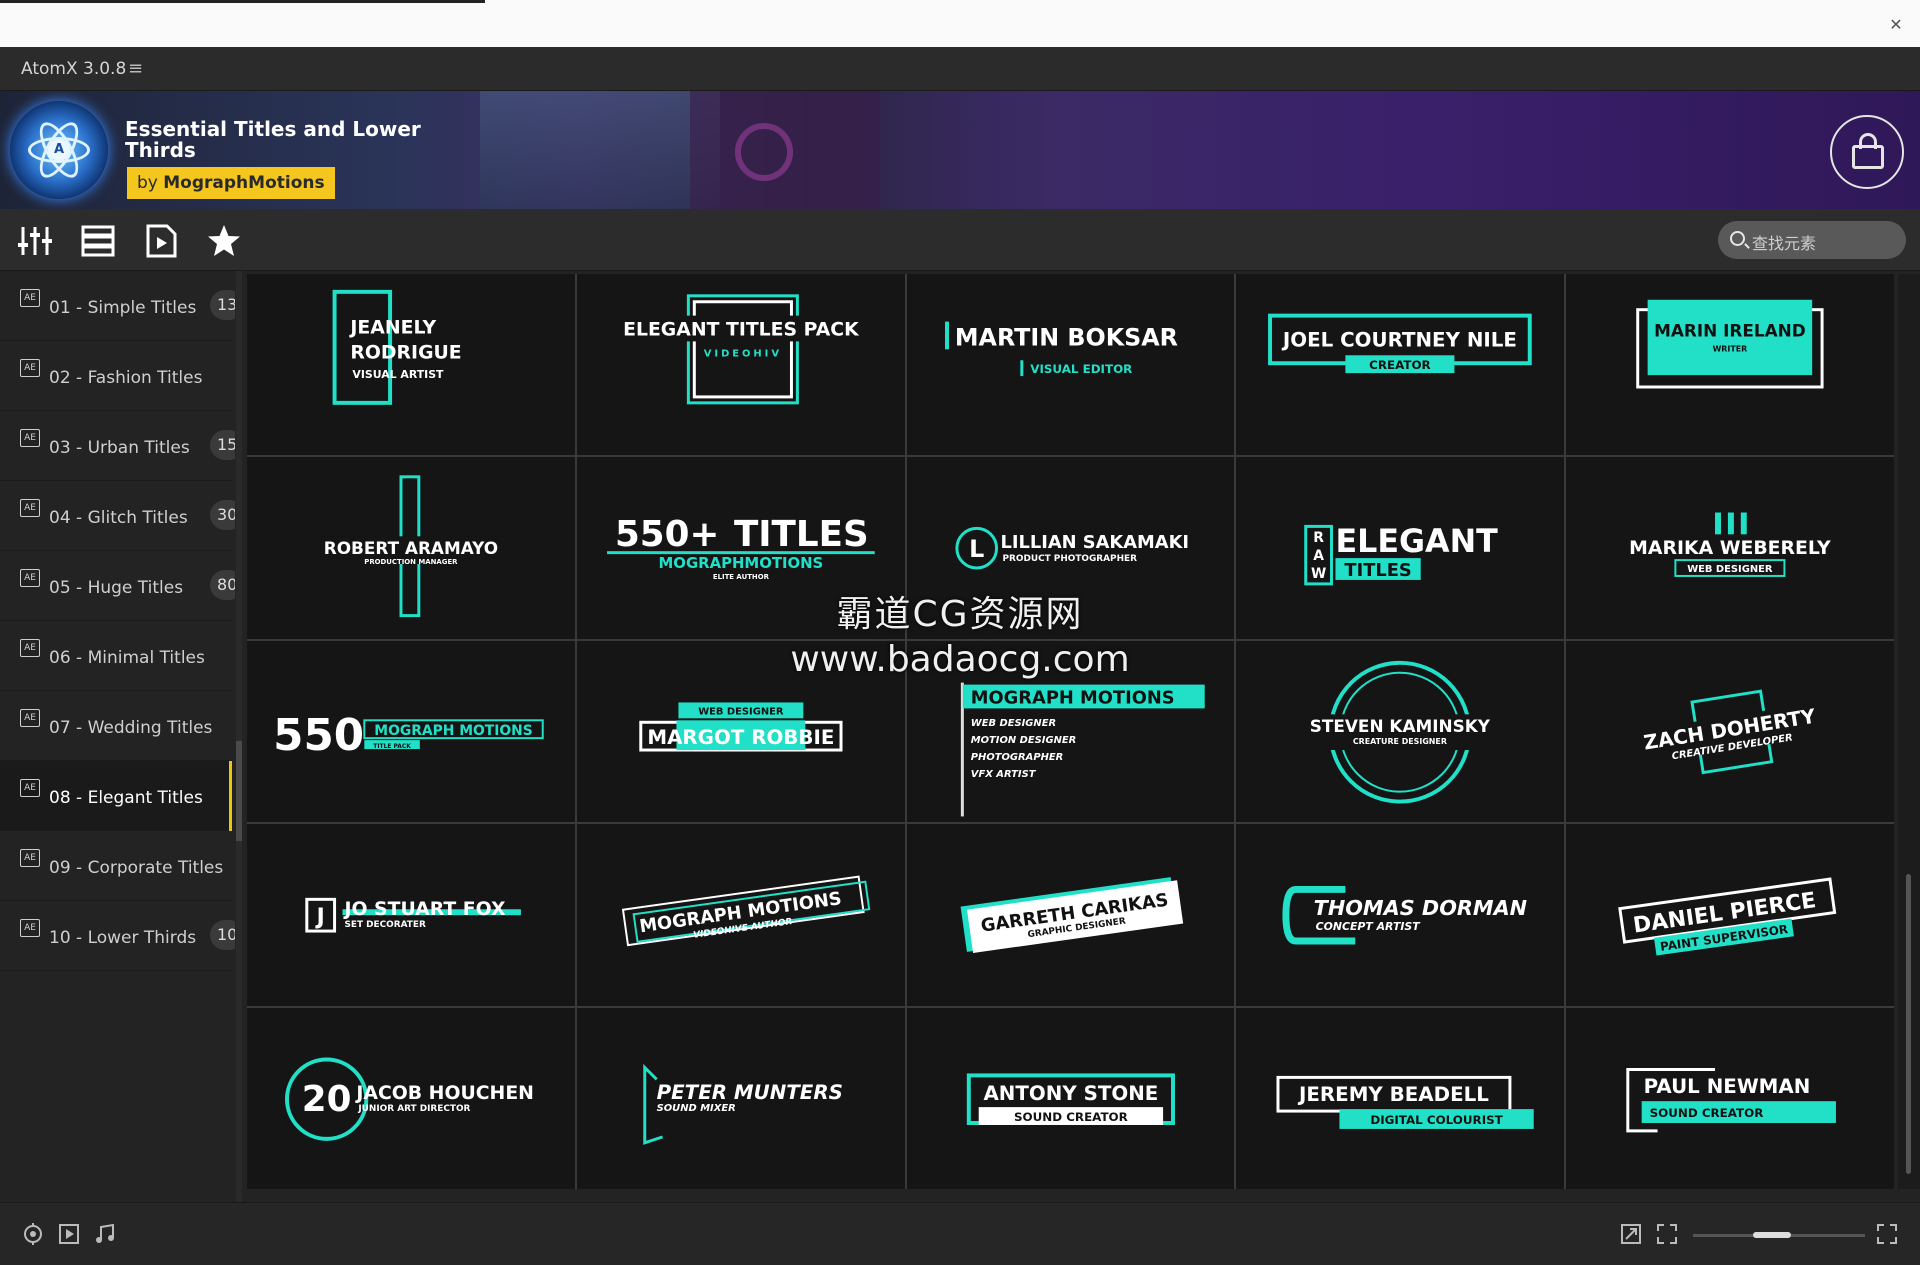 The image size is (1920, 1265). What do you see at coordinates (1772, 1235) in the screenshot?
I see `zoom-slider-knob` at bounding box center [1772, 1235].